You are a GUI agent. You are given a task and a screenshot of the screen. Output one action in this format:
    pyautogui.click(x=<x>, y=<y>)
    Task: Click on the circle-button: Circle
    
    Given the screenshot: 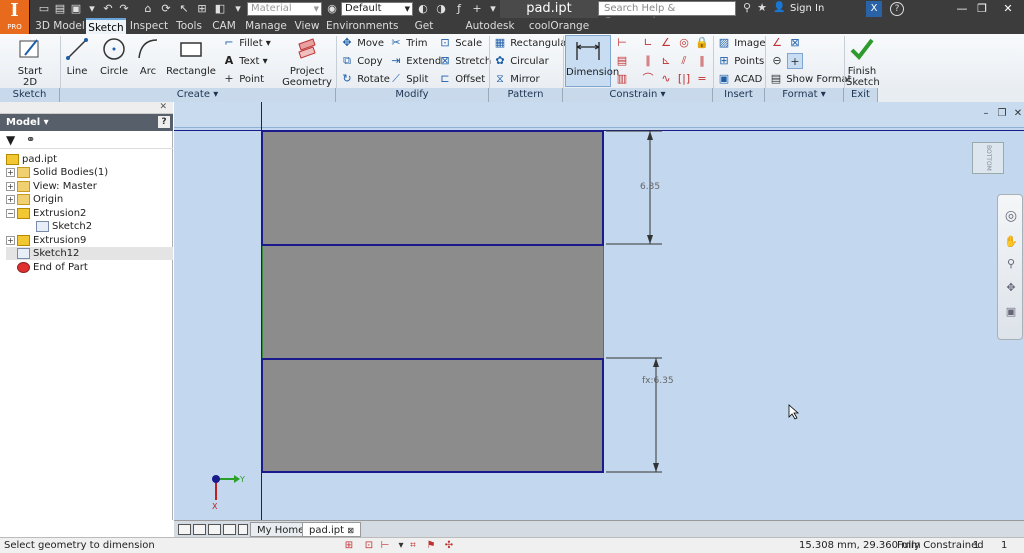 What is the action you would take?
    pyautogui.click(x=114, y=56)
    